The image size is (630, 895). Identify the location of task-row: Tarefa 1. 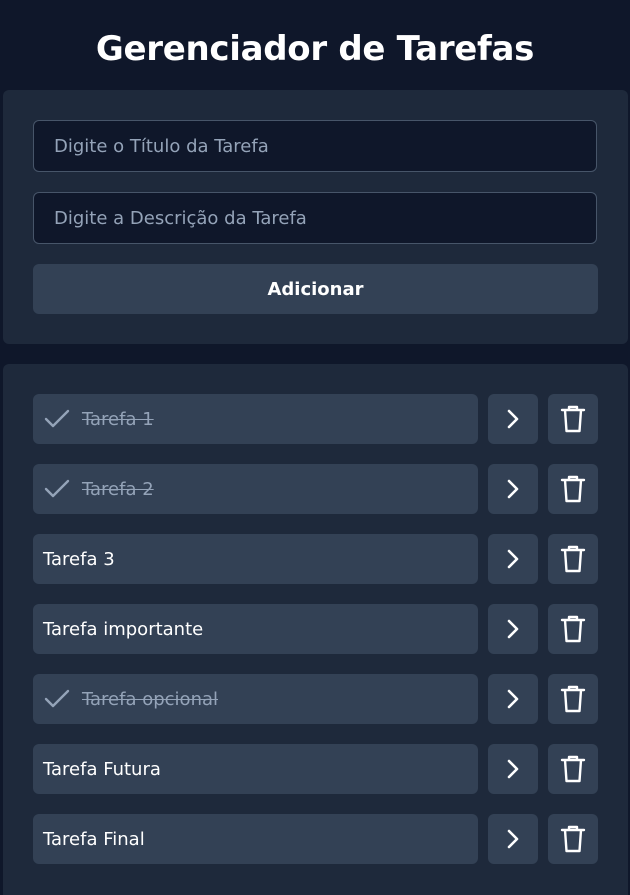
(315, 419).